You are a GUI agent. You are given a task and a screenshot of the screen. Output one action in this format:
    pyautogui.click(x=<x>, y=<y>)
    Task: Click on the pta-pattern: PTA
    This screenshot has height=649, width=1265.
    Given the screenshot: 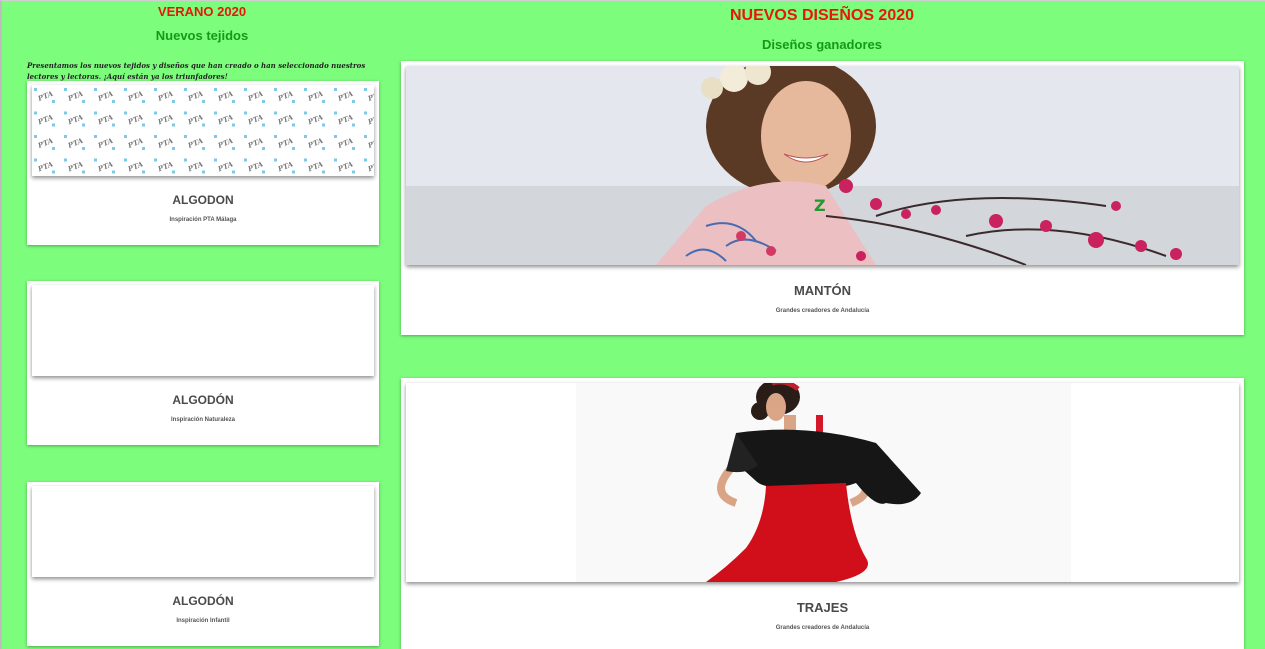 What is the action you would take?
    pyautogui.click(x=203, y=130)
    